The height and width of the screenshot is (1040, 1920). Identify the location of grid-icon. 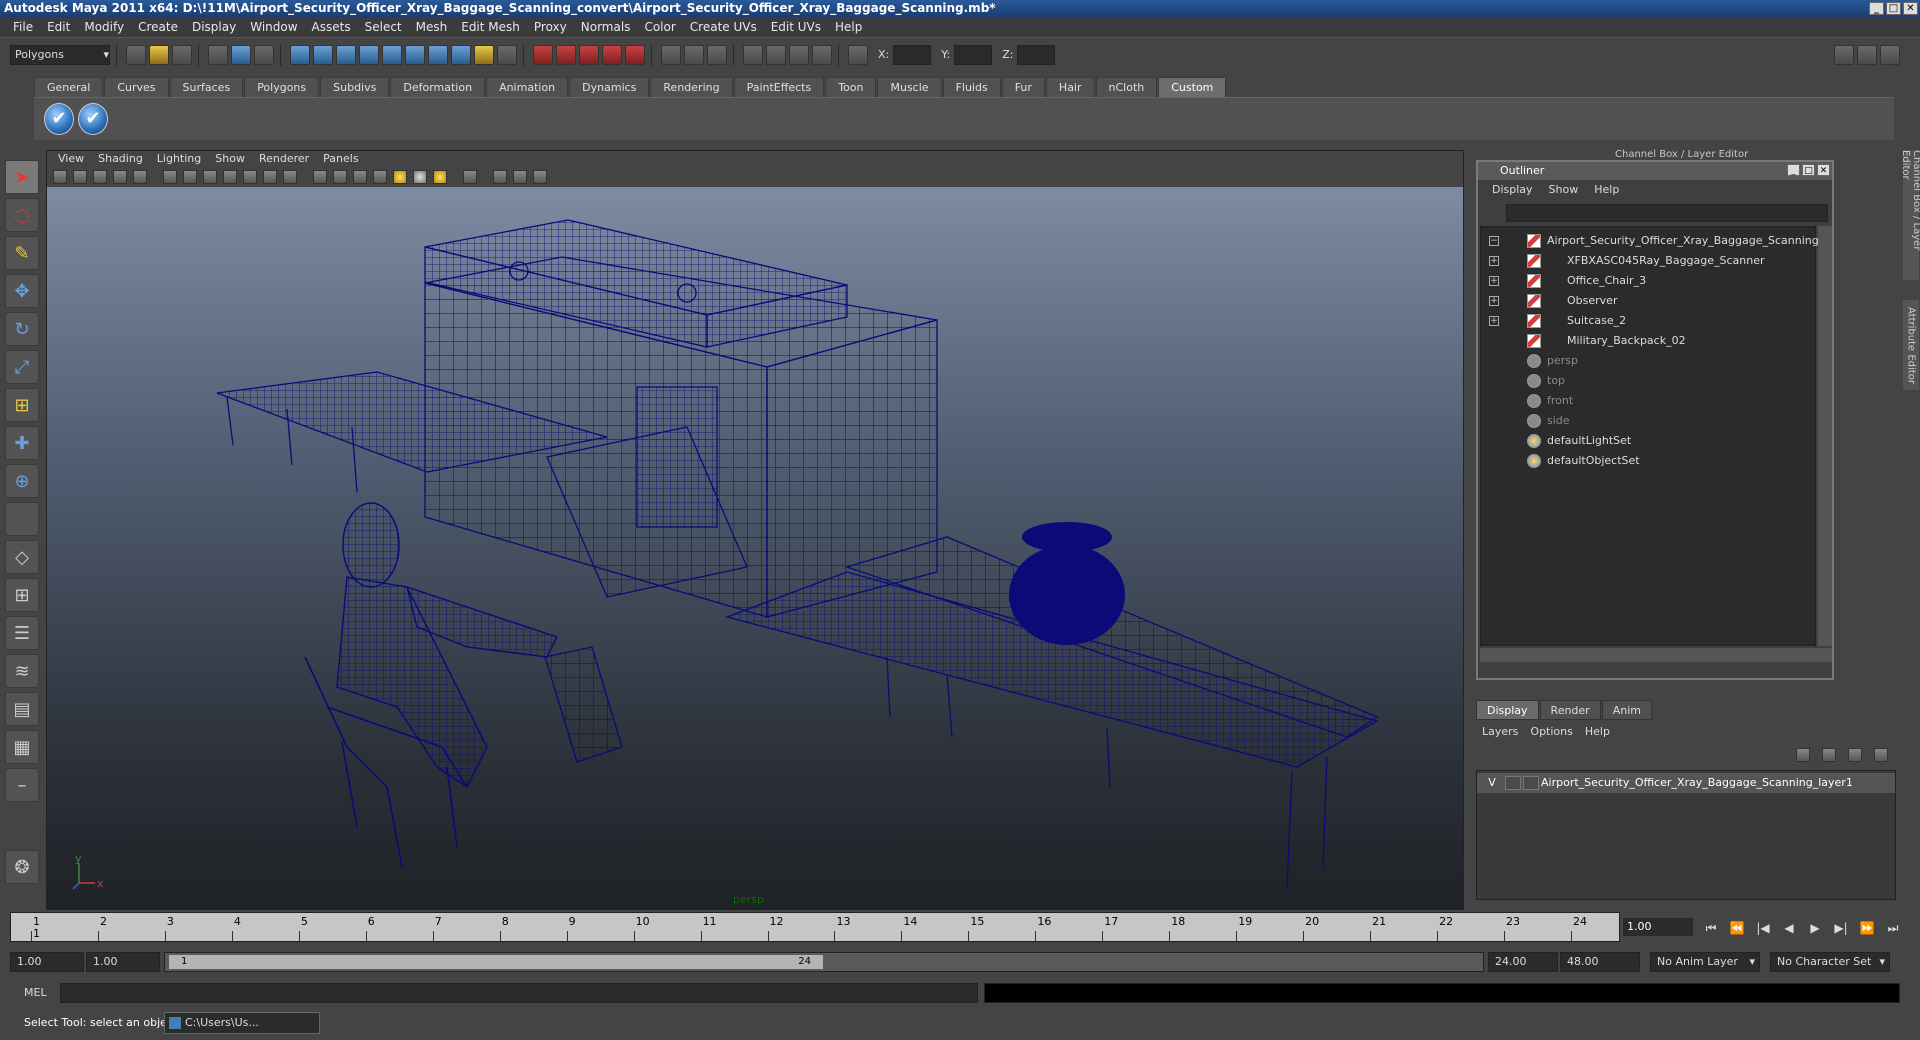
(170, 177).